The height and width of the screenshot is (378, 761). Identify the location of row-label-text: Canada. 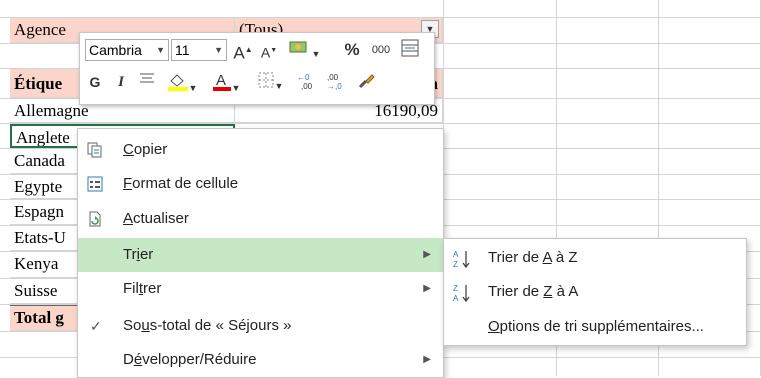
(39, 160).